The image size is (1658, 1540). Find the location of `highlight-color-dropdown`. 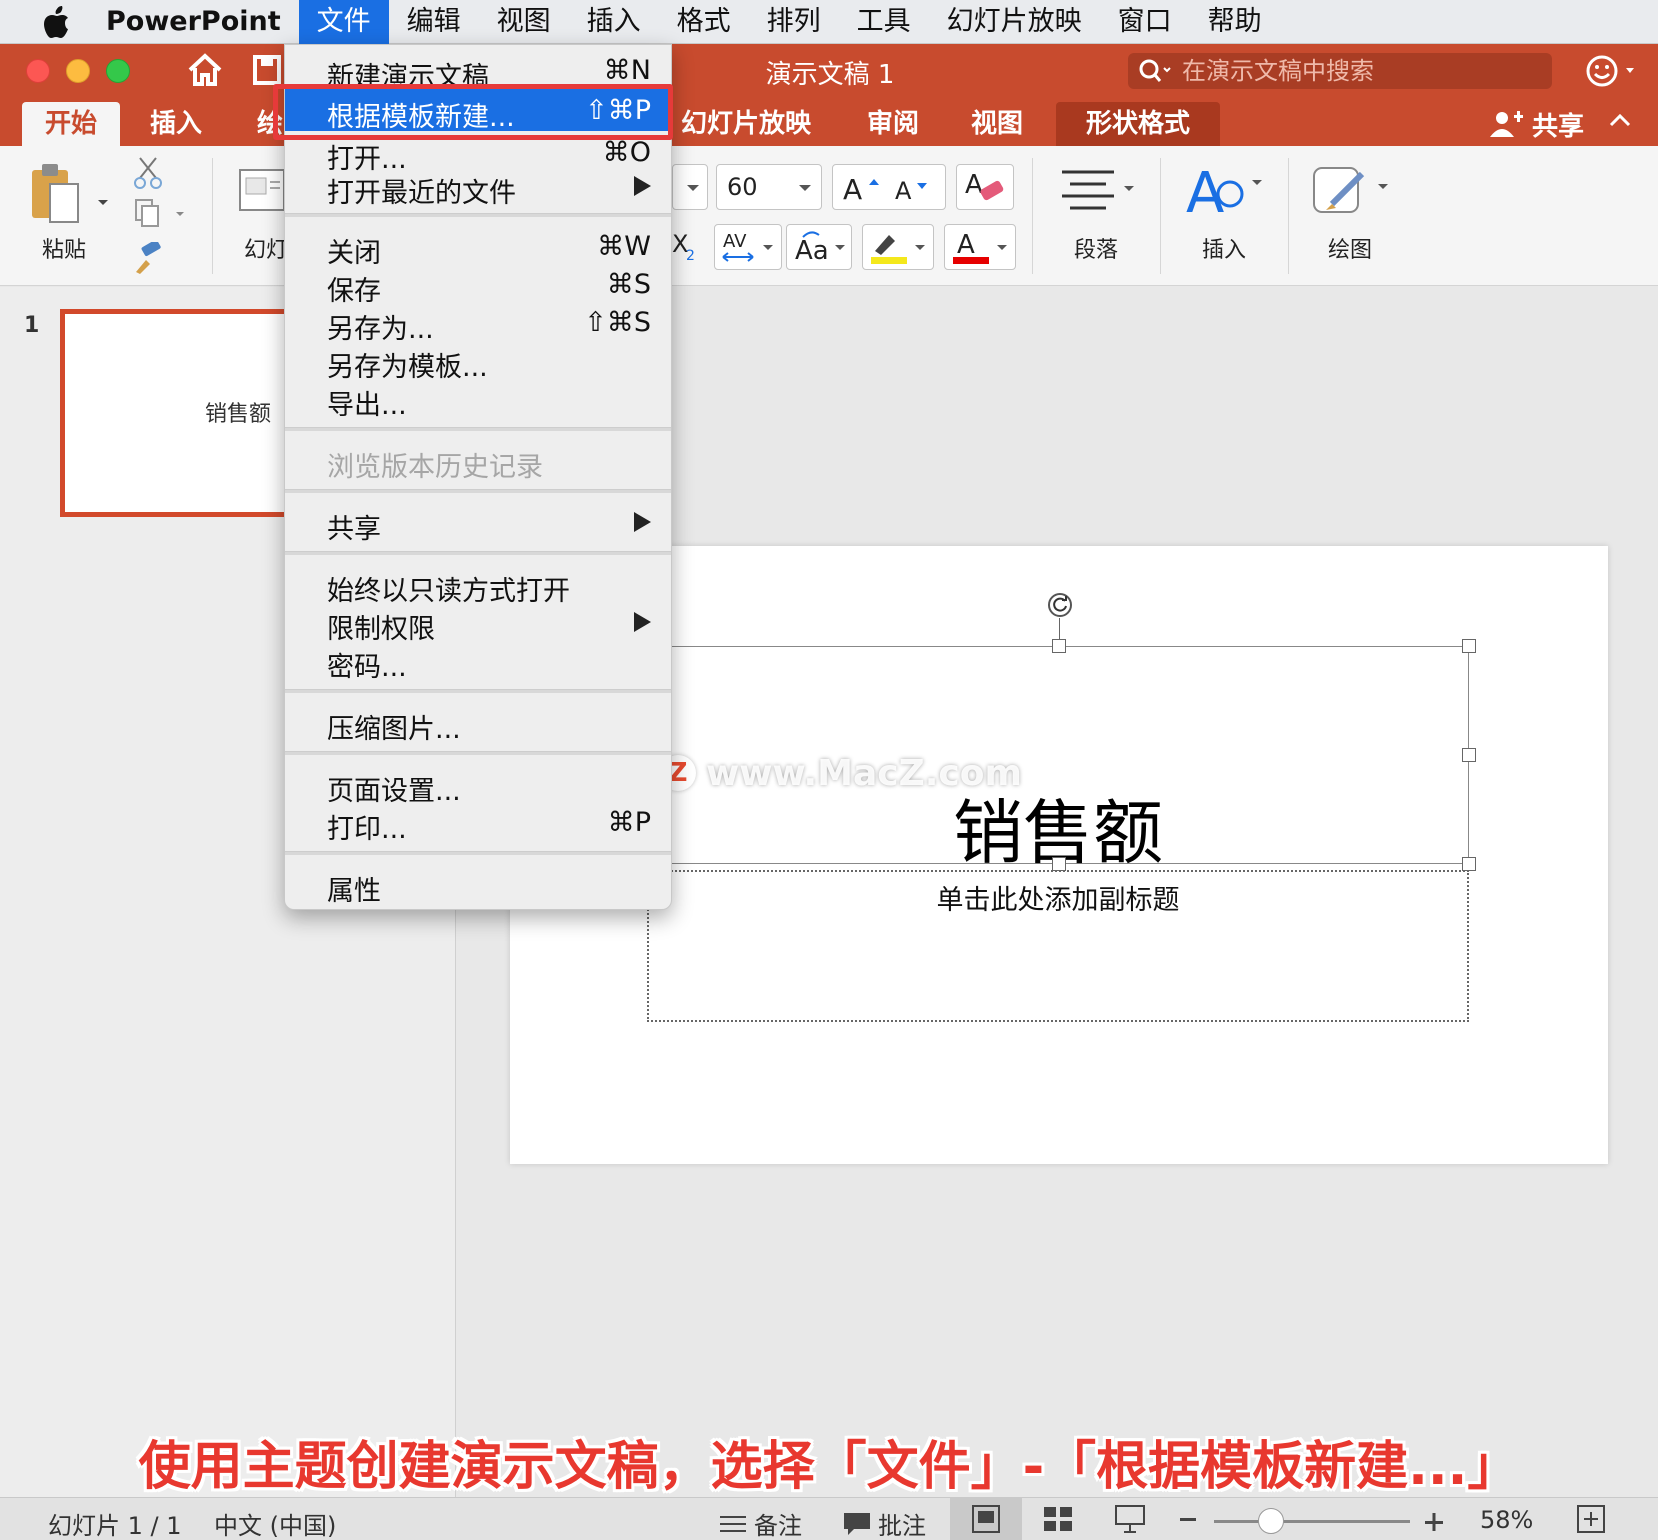

highlight-color-dropdown is located at coordinates (898, 247).